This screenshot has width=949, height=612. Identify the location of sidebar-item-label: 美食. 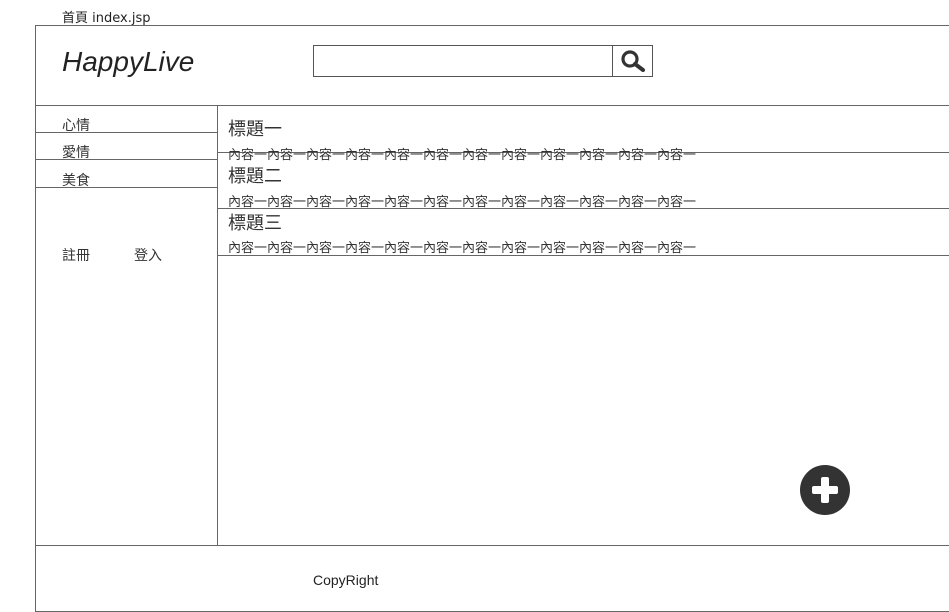
(76, 181).